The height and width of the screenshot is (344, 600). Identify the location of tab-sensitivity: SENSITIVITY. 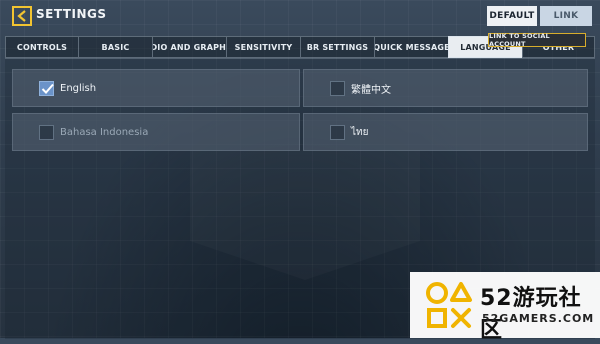
(263, 47).